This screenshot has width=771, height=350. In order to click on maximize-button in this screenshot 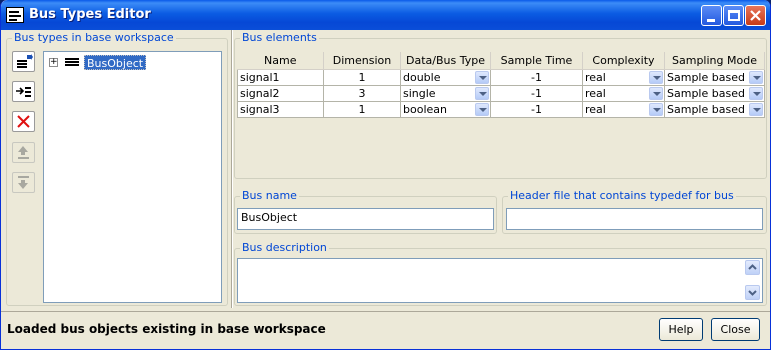, I will do `click(733, 15)`.